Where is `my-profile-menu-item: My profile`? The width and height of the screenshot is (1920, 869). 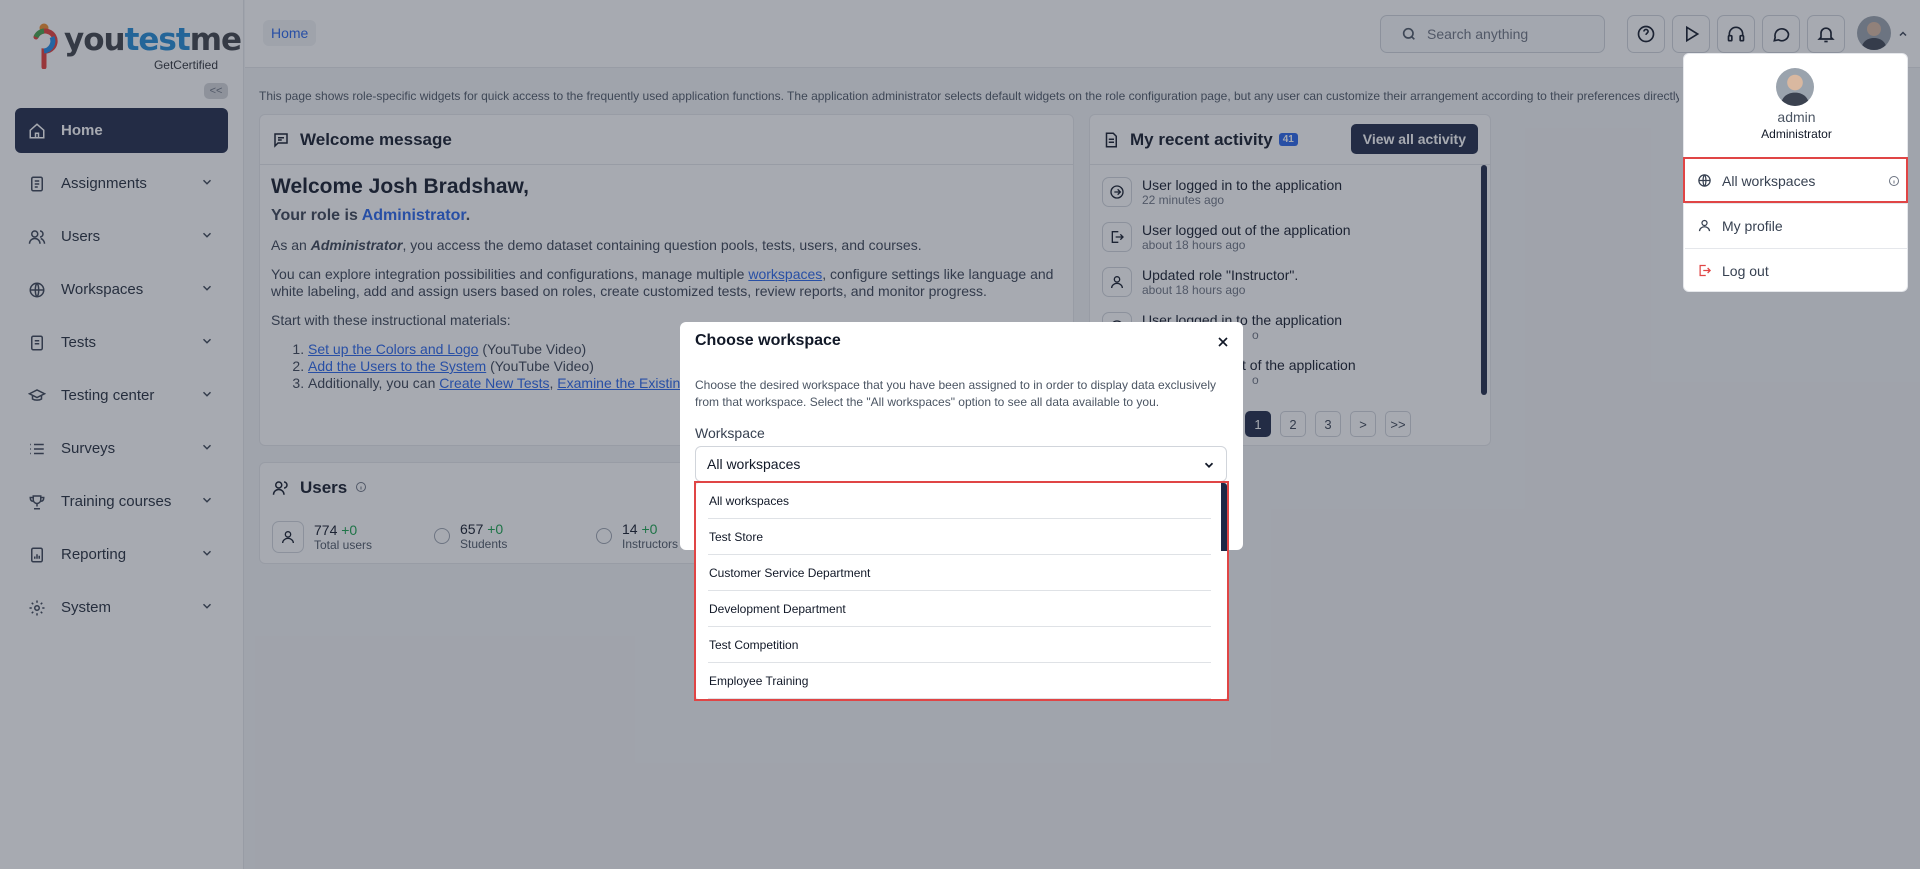
my-profile-menu-item: My profile is located at coordinates (1796, 225).